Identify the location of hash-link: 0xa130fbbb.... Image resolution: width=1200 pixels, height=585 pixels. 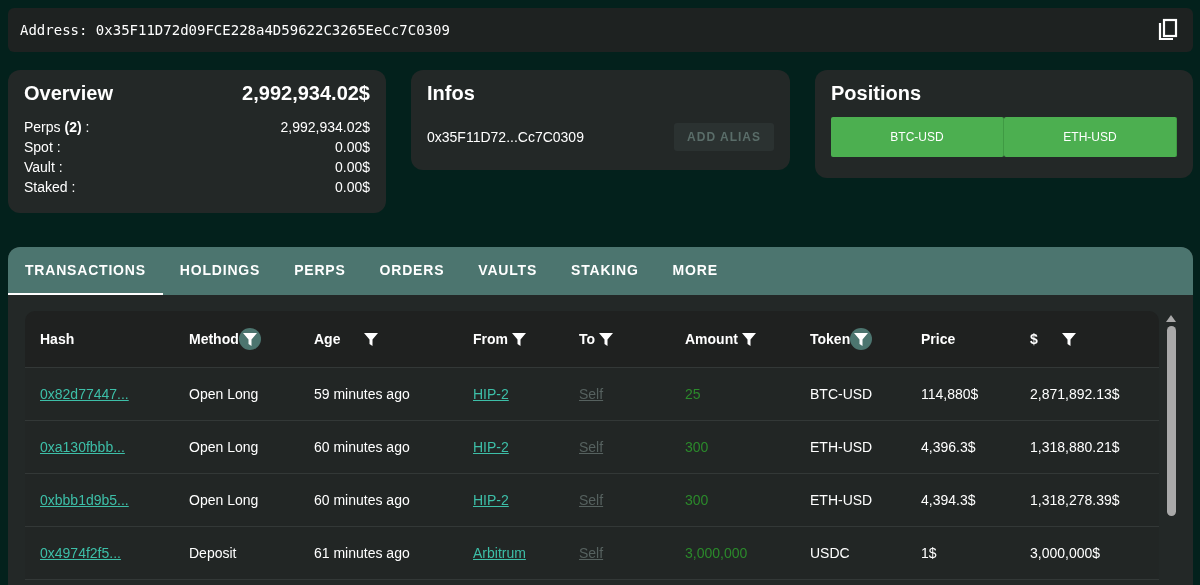
(82, 447).